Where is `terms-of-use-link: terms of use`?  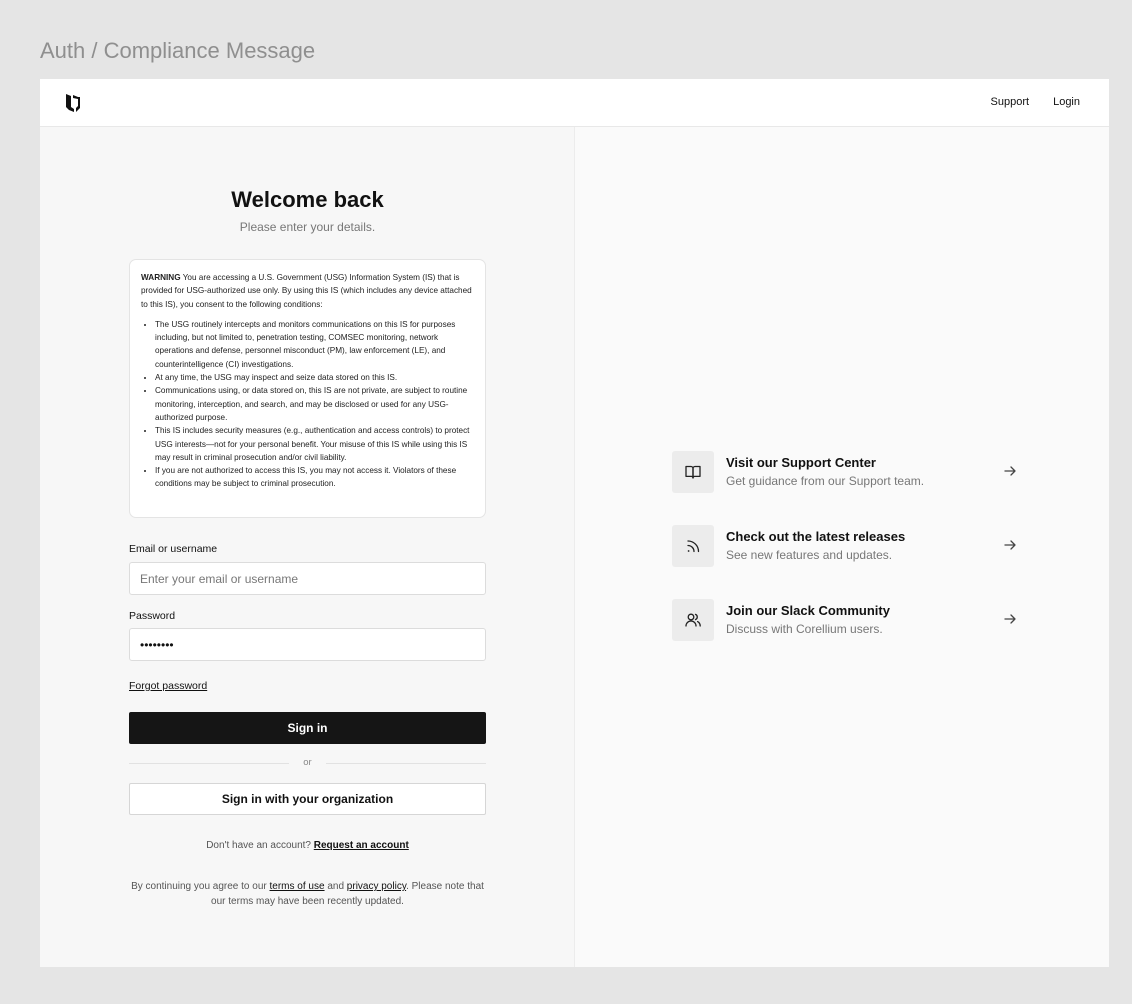 terms-of-use-link: terms of use is located at coordinates (297, 886).